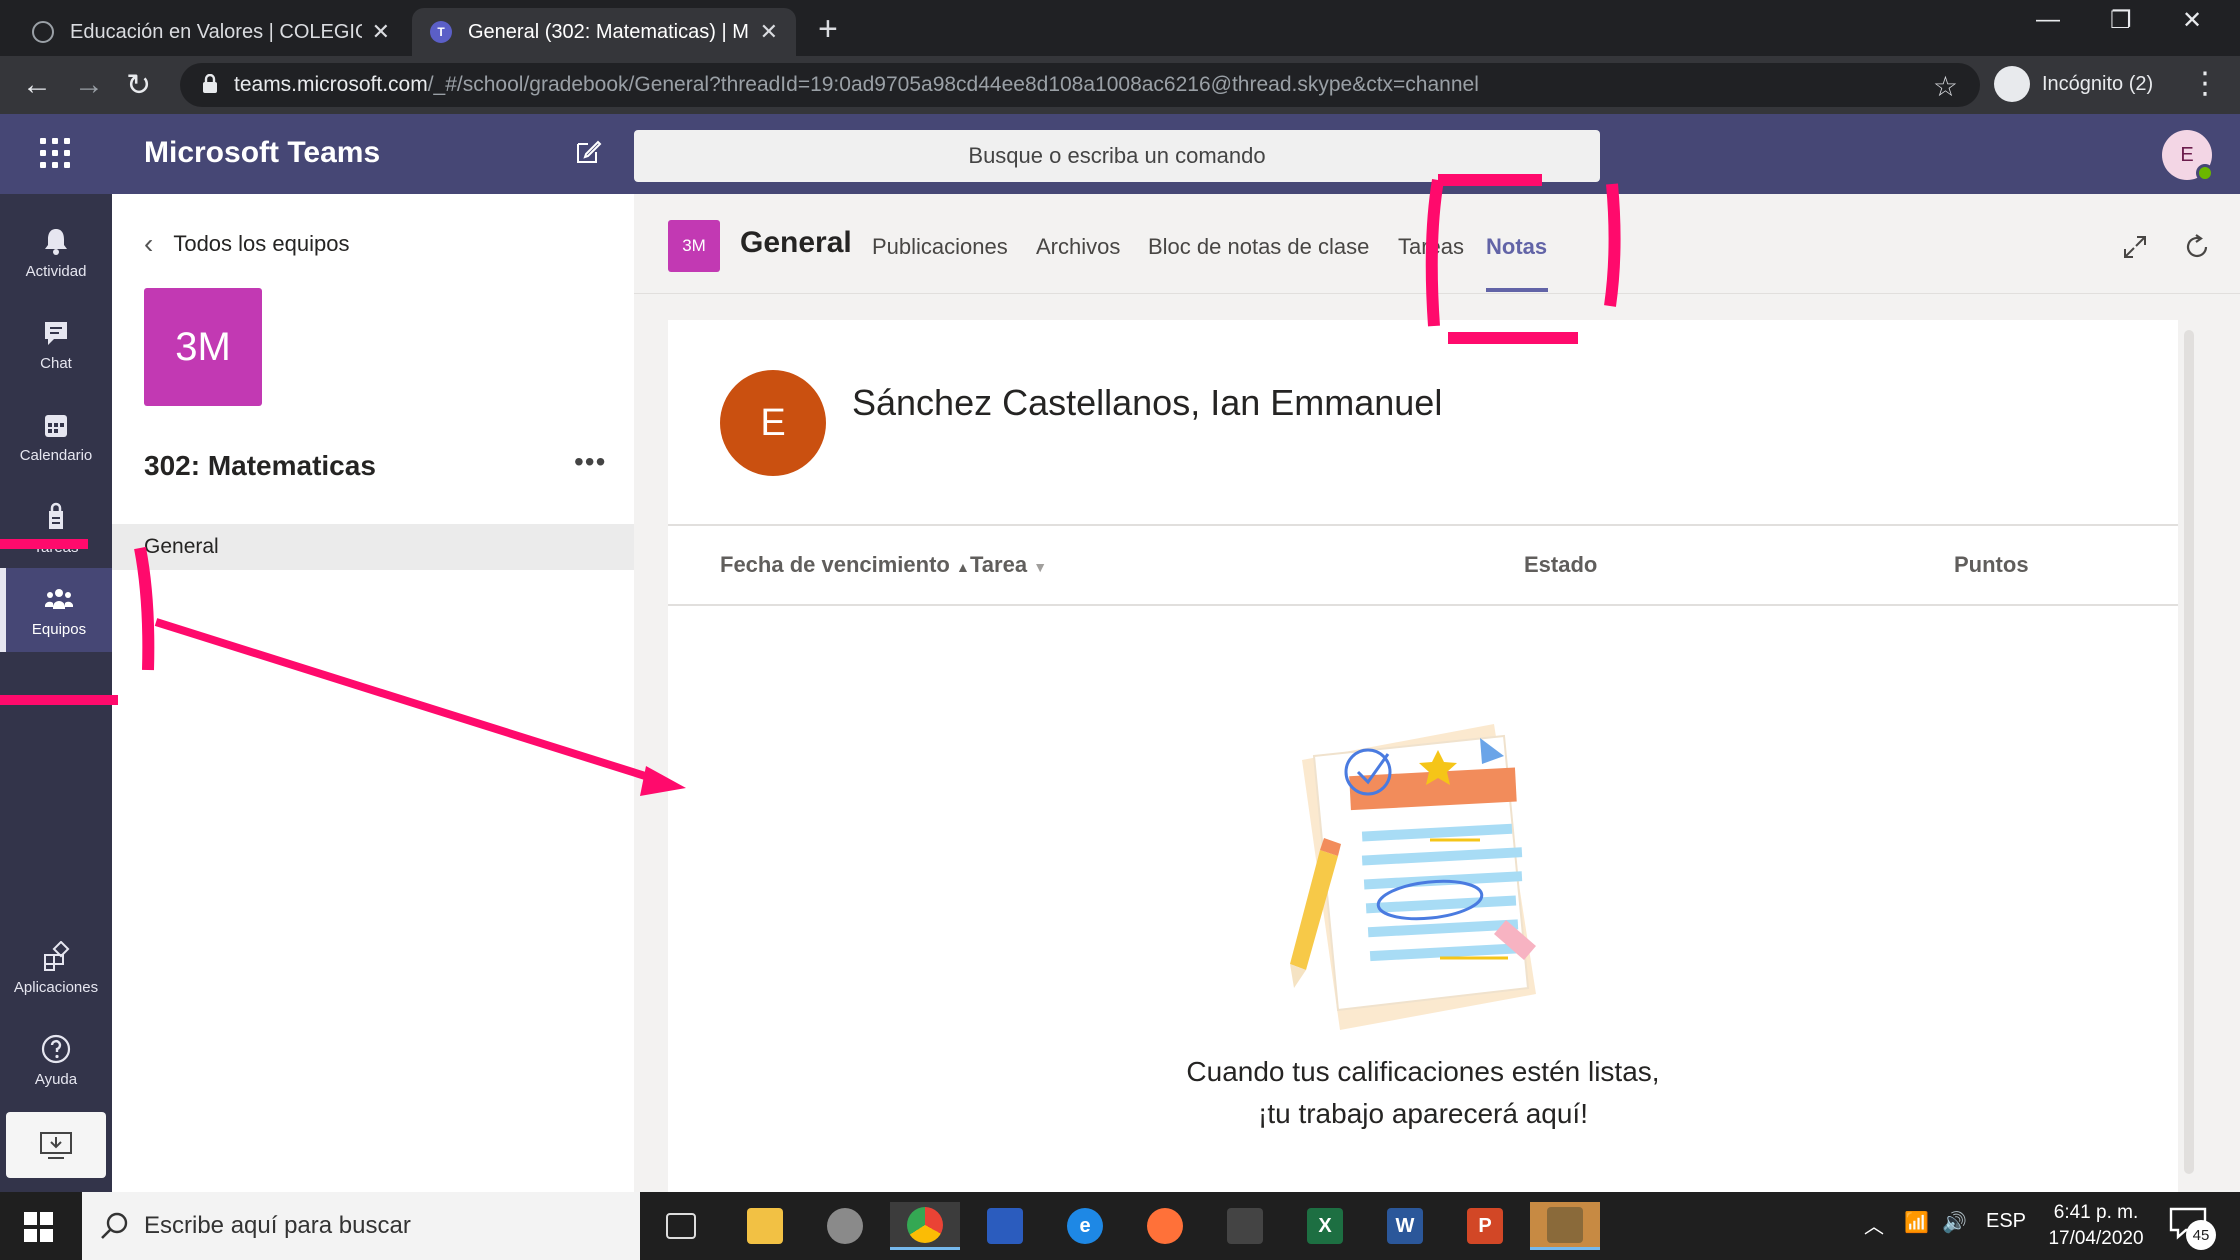 This screenshot has width=2240, height=1260. I want to click on app-title: Microsoft Teams, so click(262, 152).